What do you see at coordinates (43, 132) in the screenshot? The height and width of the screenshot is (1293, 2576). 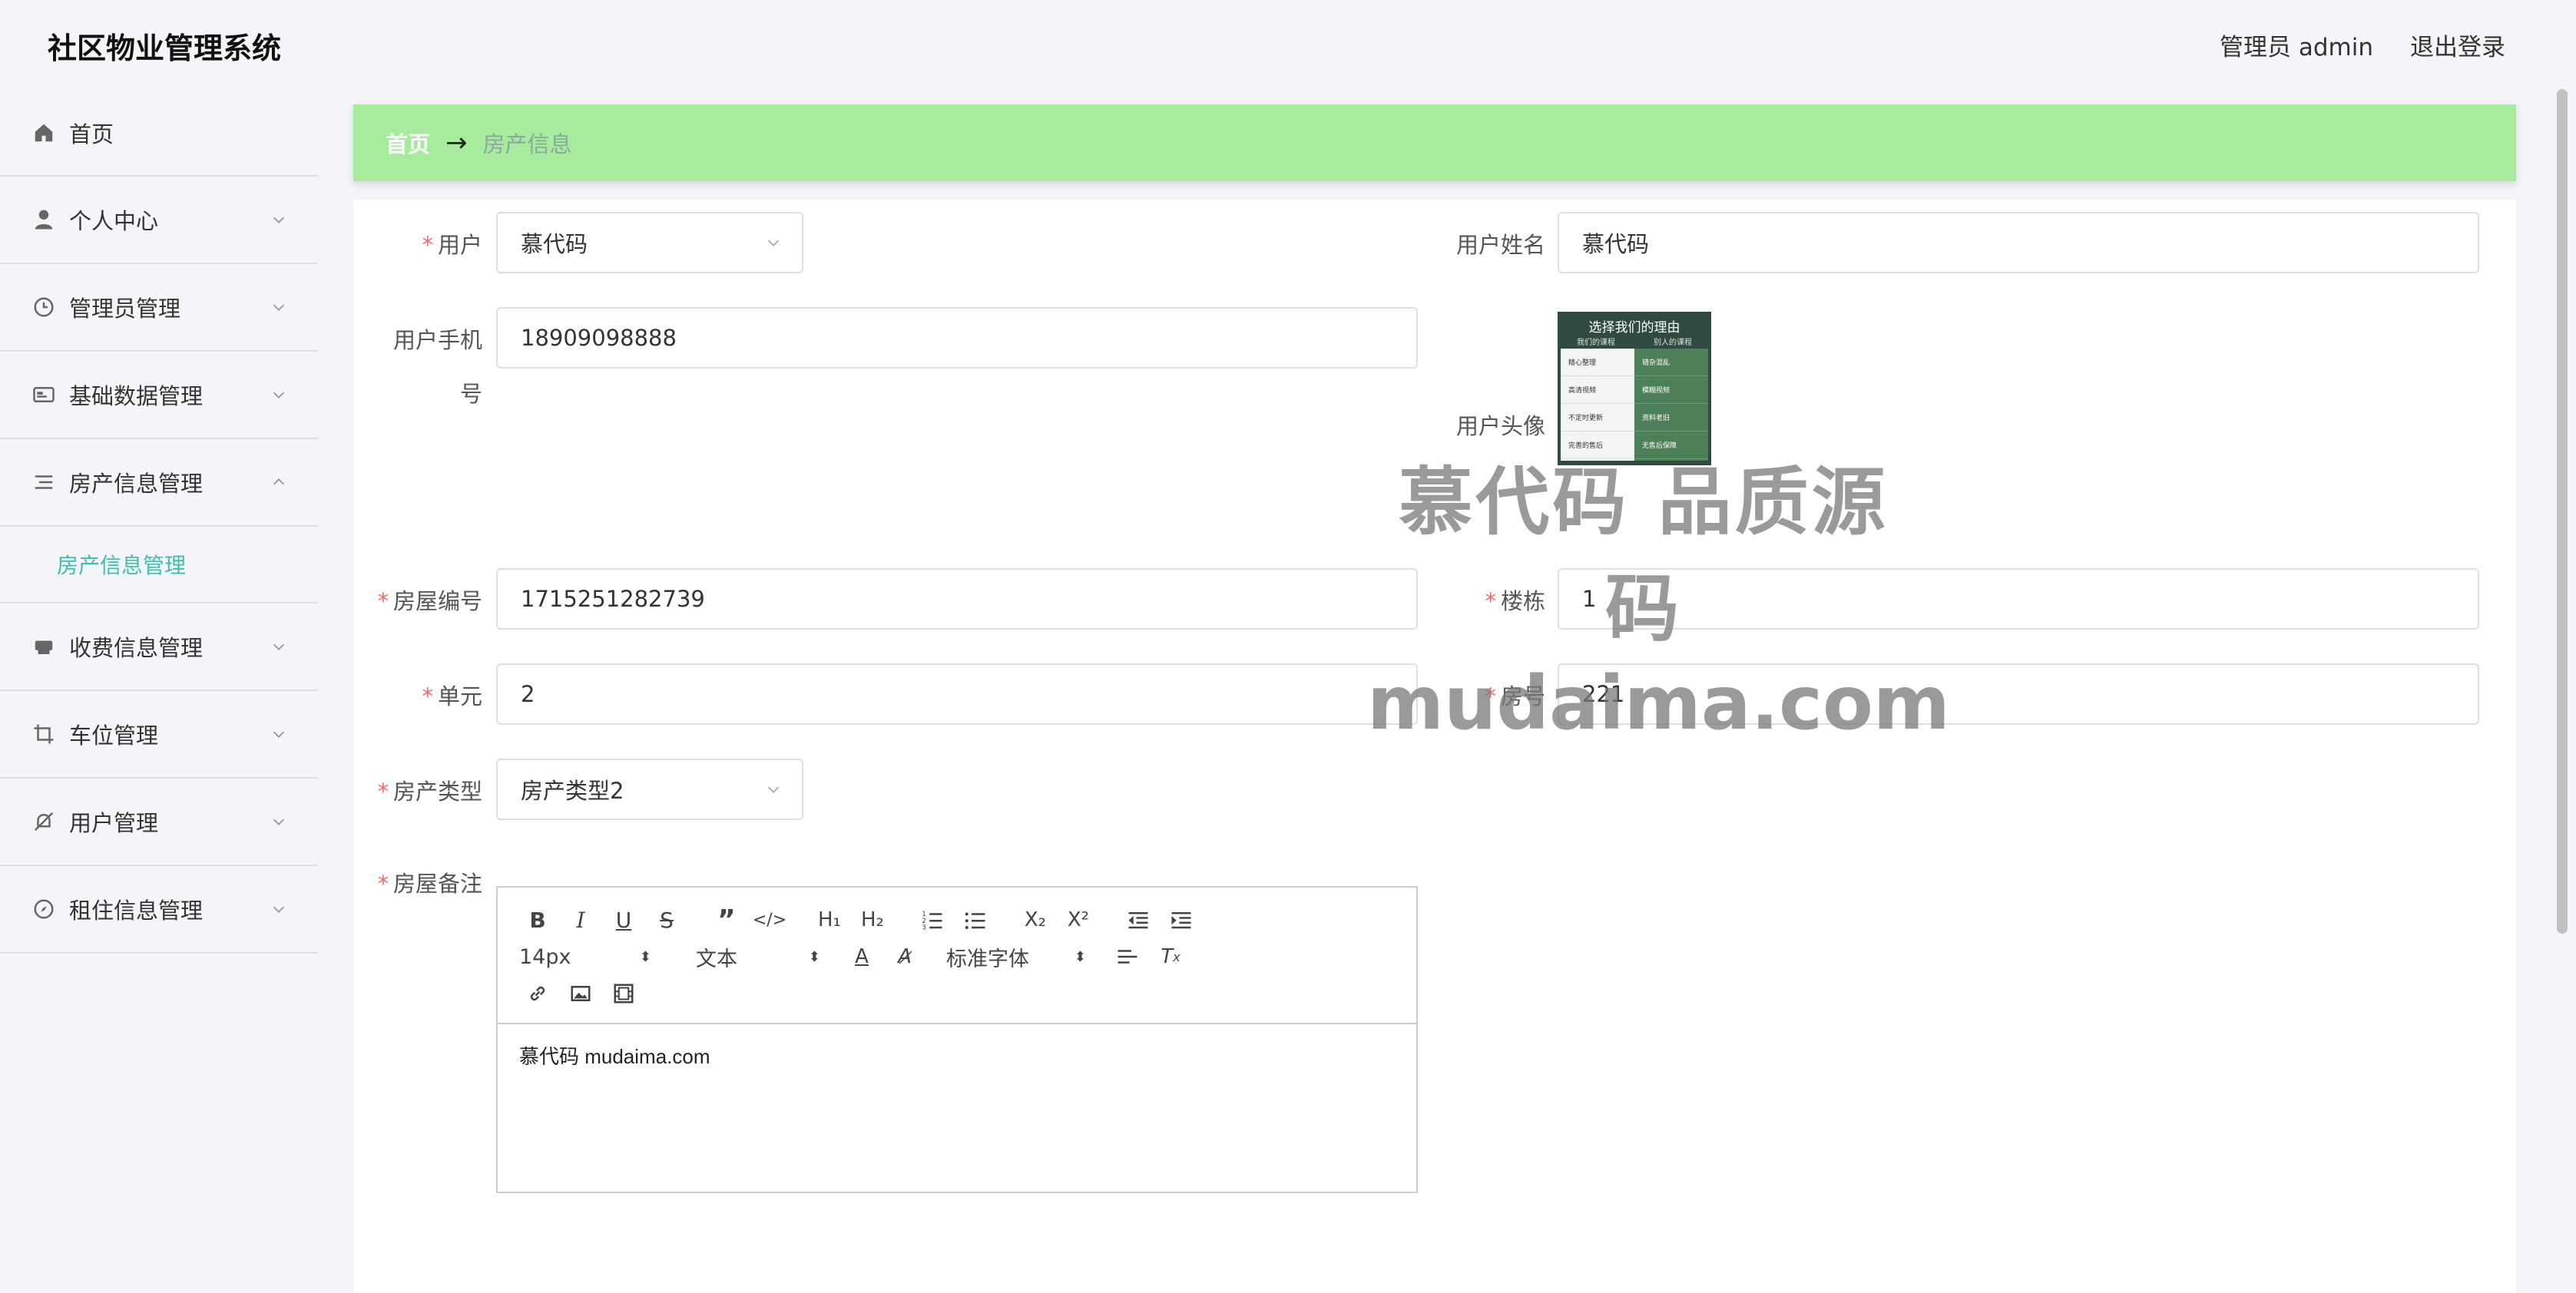 I see `home-icon` at bounding box center [43, 132].